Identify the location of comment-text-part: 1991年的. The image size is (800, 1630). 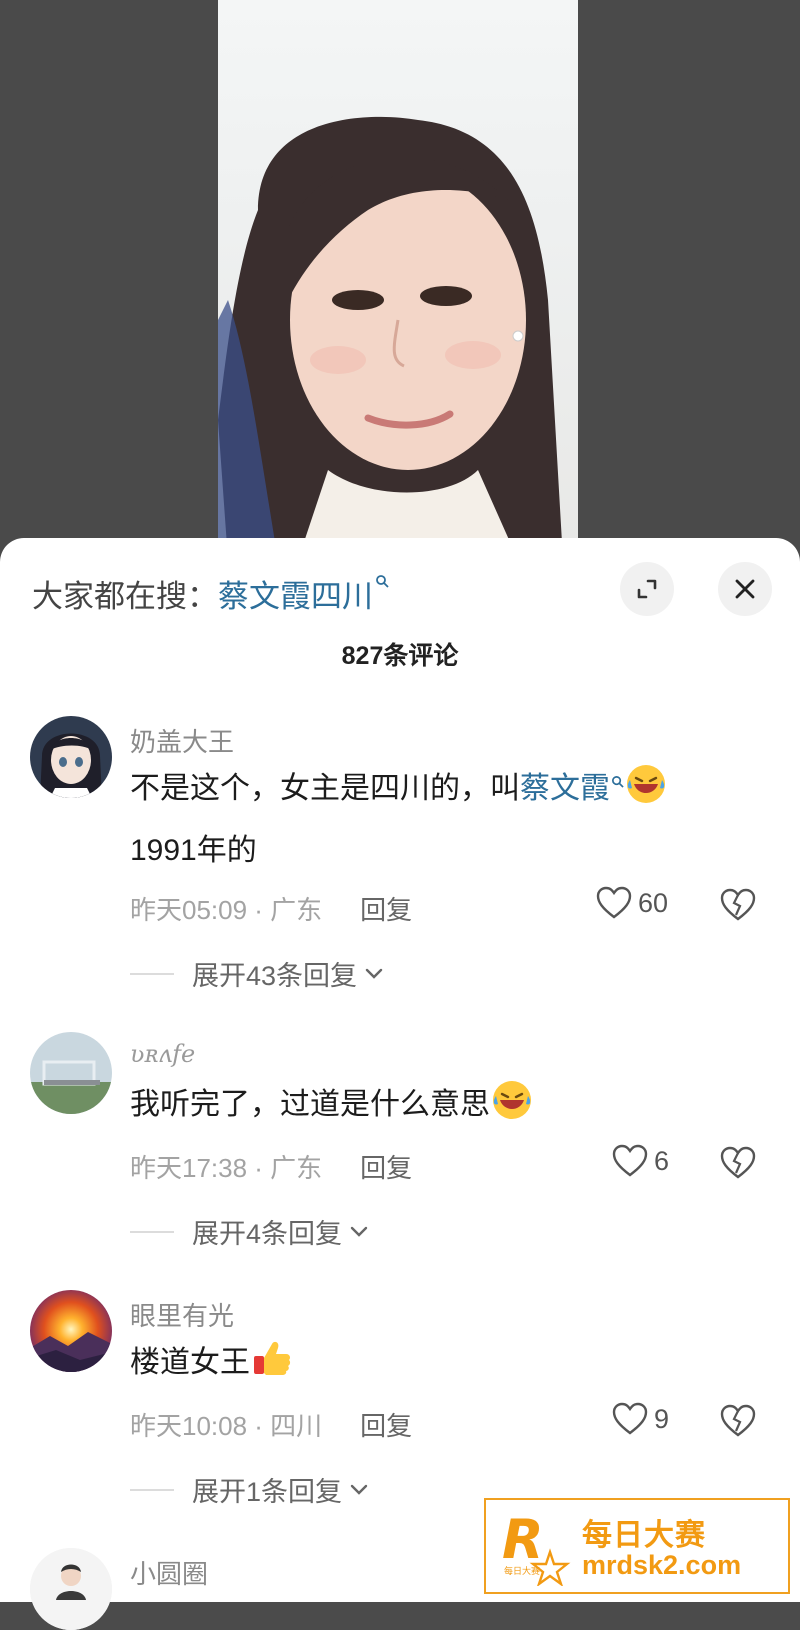
(193, 850).